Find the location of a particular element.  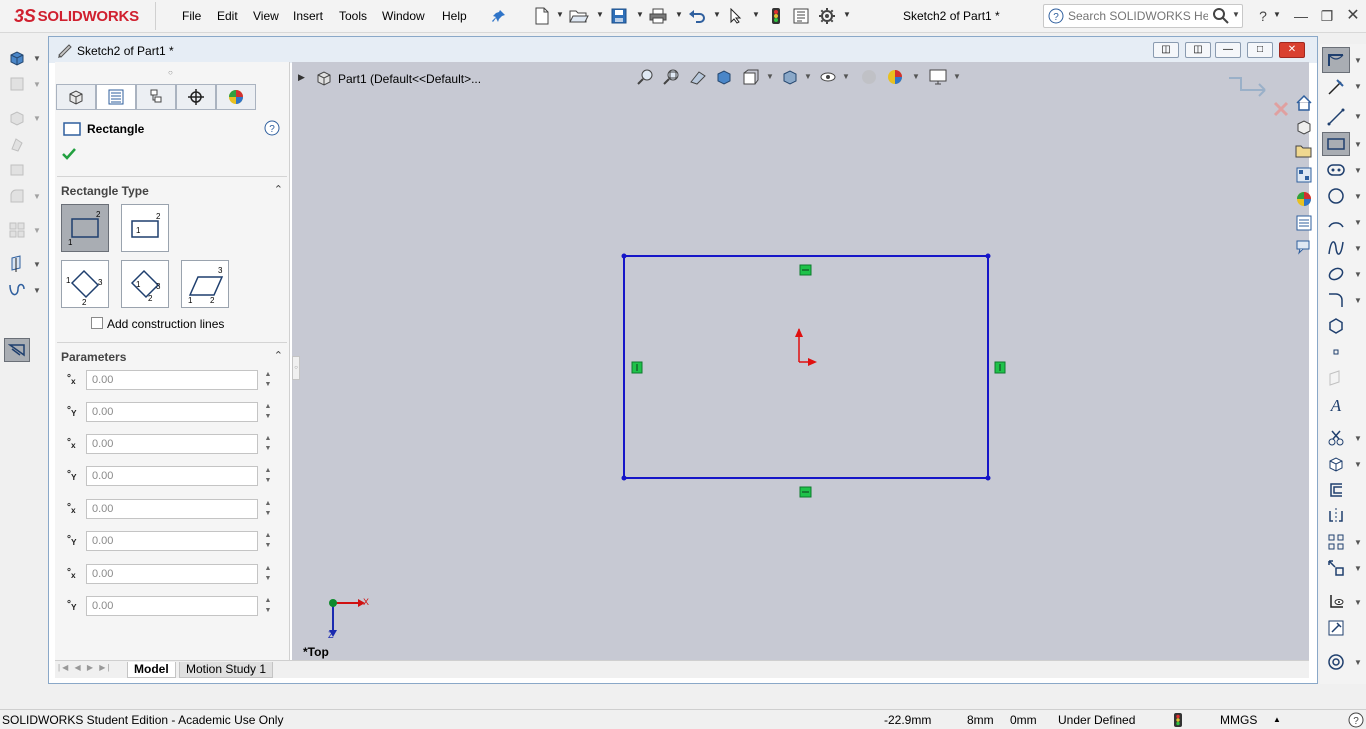

tile-right-button: ◫ is located at coordinates (1198, 50).